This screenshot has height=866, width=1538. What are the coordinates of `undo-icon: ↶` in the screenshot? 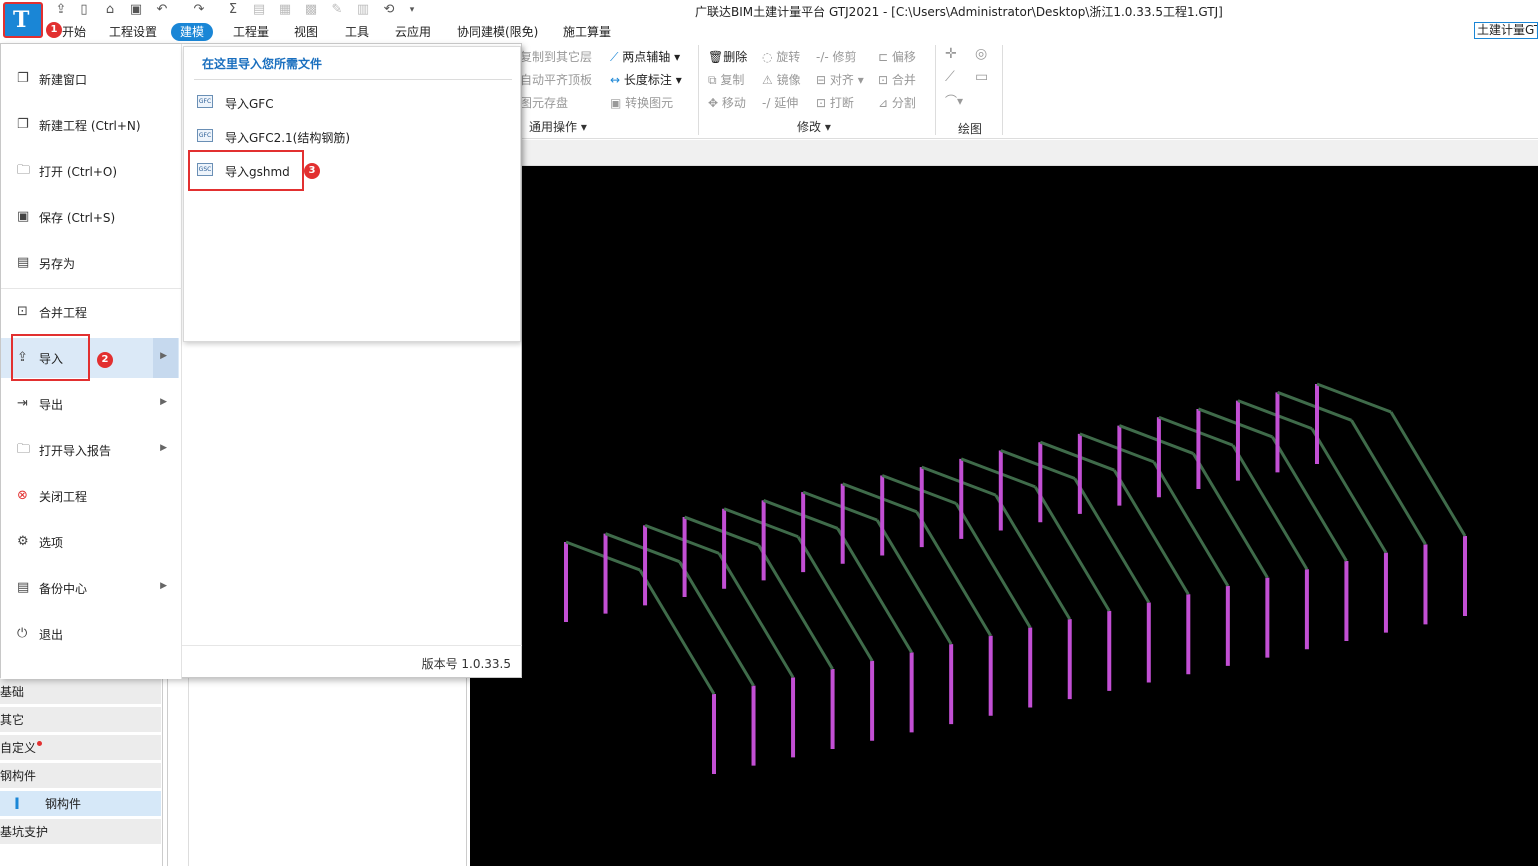 It's located at (162, 10).